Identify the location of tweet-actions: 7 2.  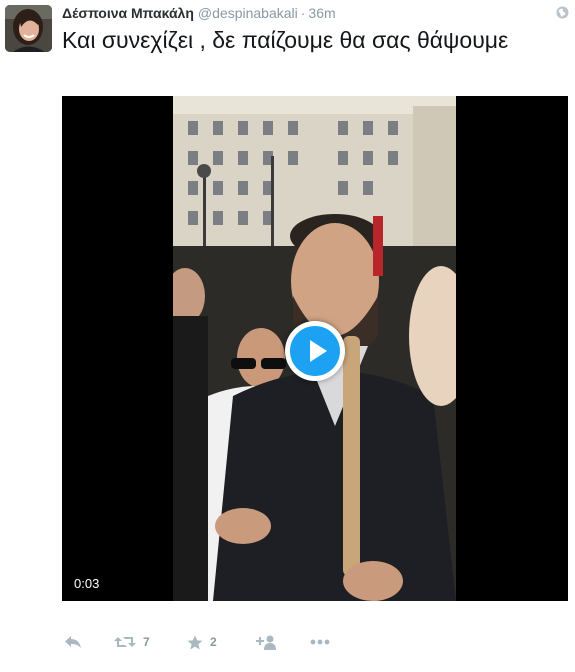
(212, 642).